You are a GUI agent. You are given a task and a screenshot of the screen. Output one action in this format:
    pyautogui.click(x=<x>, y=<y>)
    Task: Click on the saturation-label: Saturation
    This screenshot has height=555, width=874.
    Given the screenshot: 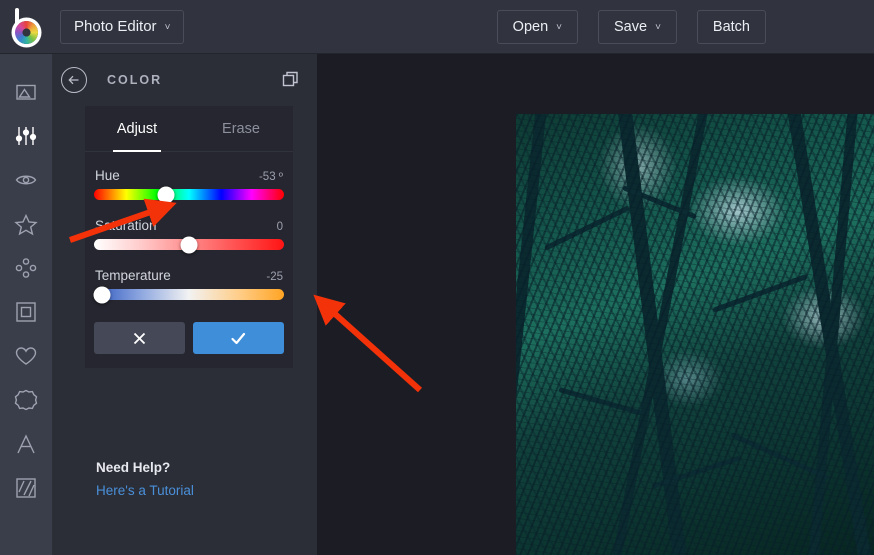 What is the action you would take?
    pyautogui.click(x=126, y=225)
    